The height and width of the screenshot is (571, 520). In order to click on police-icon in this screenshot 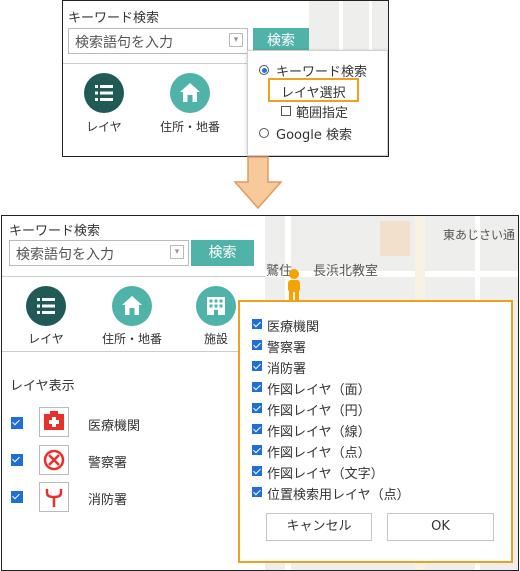, I will do `click(54, 460)`.